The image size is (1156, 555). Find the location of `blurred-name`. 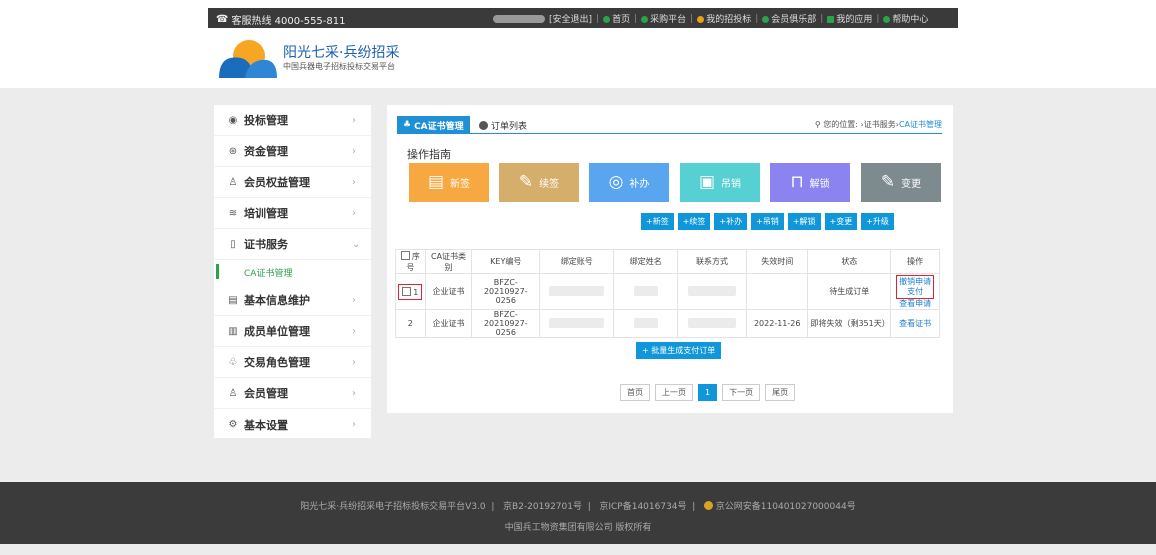

blurred-name is located at coordinates (645, 290).